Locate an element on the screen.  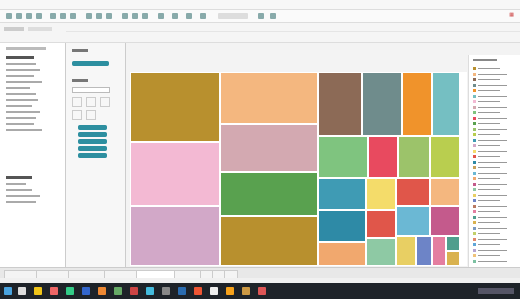
fit-dropdown is located at coordinates (233, 16).